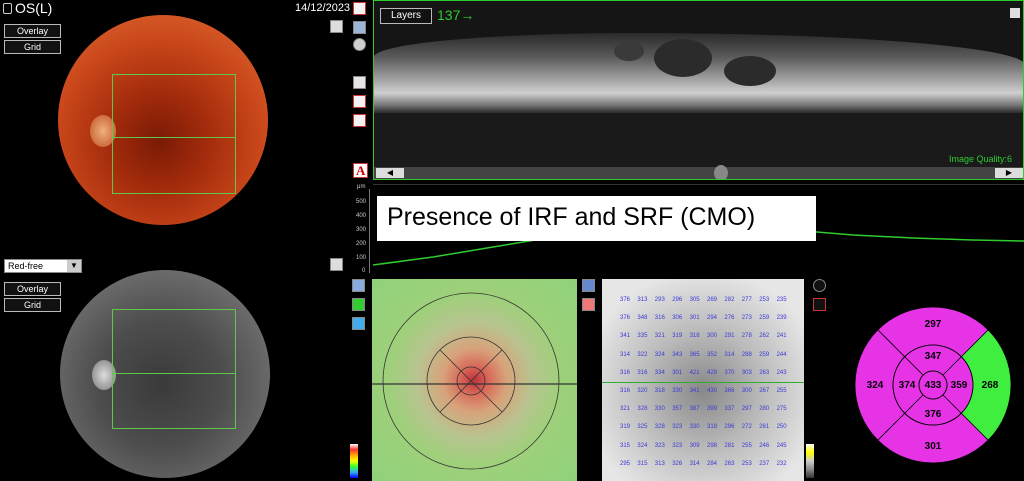 The height and width of the screenshot is (481, 1024). What do you see at coordinates (625, 427) in the screenshot?
I see `grid-cell: 319` at bounding box center [625, 427].